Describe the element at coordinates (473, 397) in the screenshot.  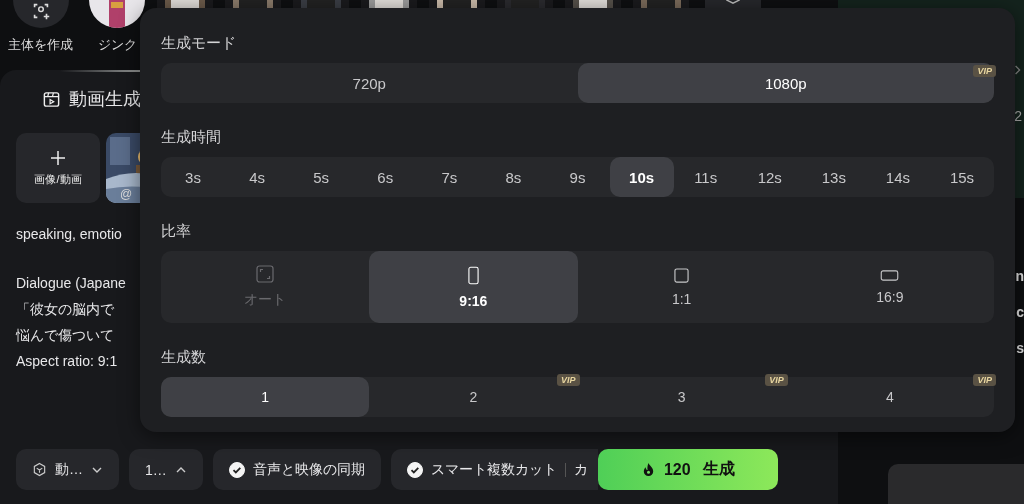
I see `count-option: 2 VIP` at that location.